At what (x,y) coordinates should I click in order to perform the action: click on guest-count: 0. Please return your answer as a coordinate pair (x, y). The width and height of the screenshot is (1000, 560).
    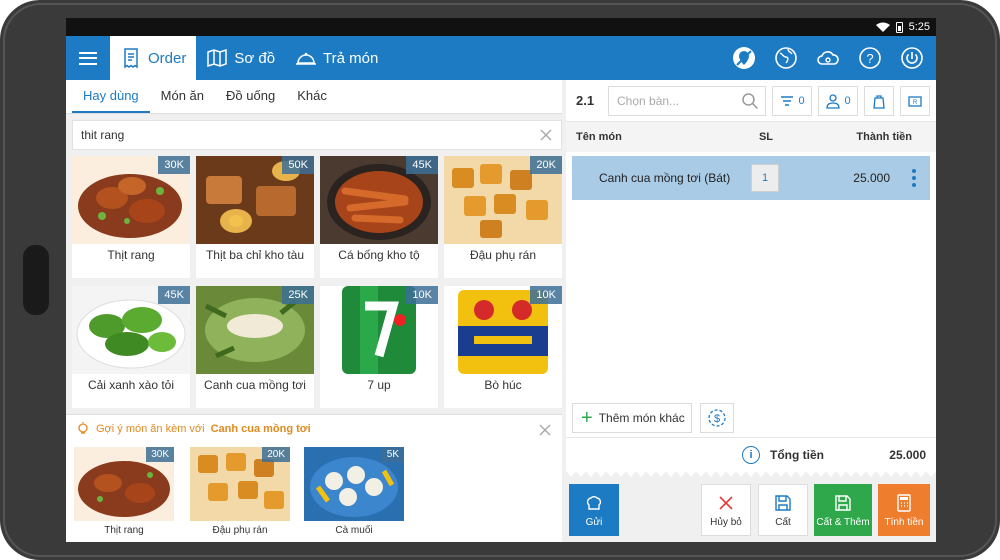
    Looking at the image, I should click on (847, 100).